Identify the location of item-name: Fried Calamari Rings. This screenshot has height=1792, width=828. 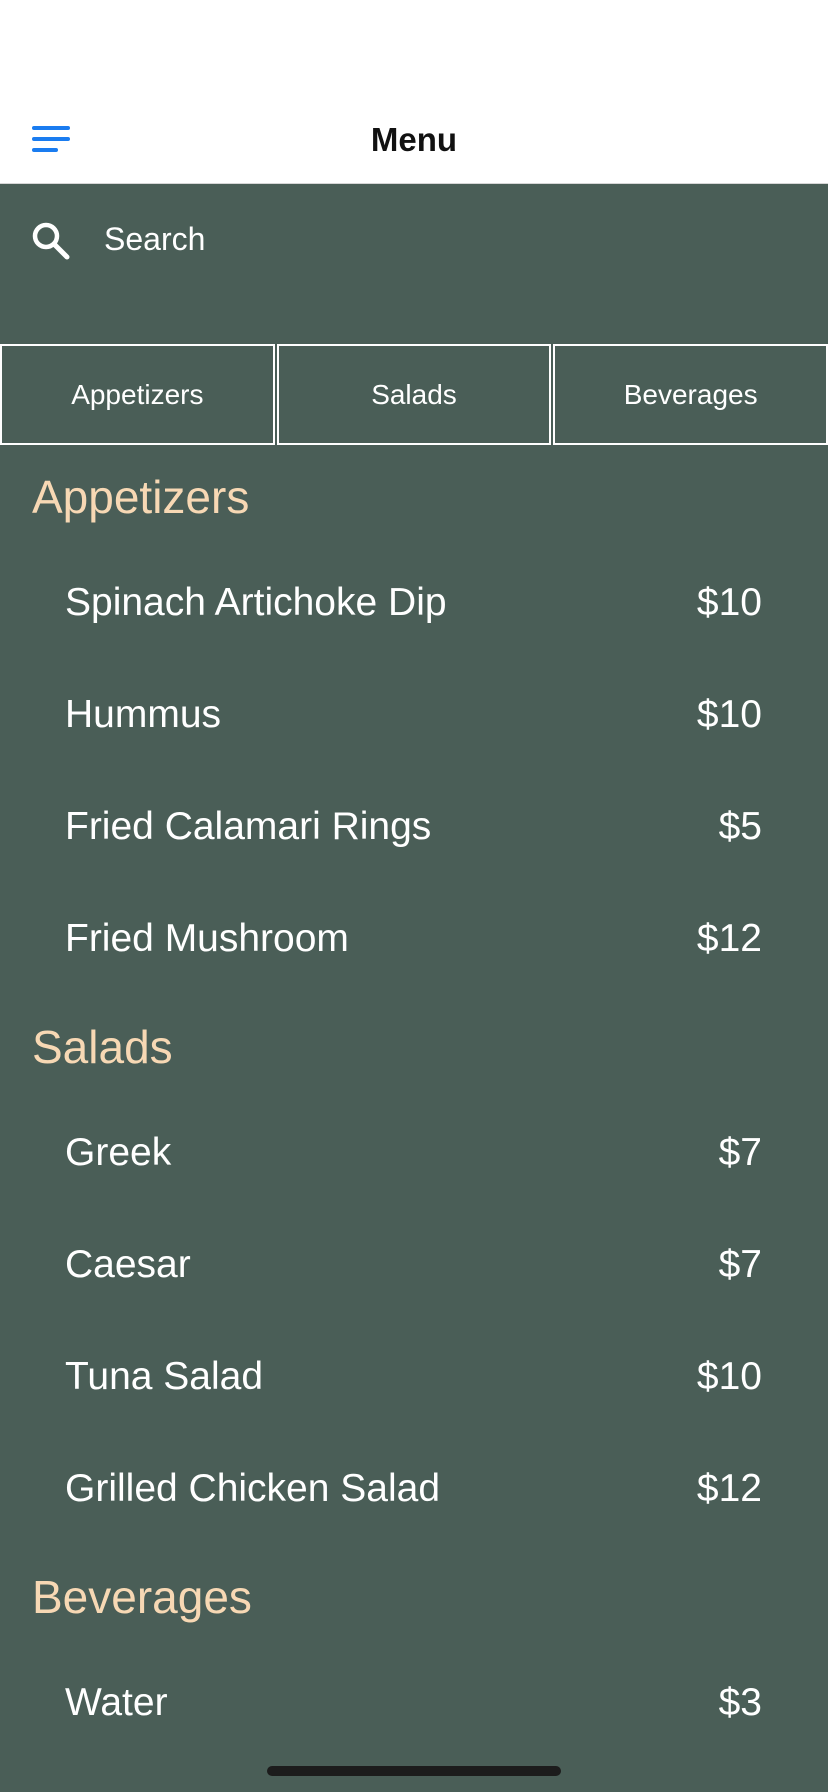
(248, 826).